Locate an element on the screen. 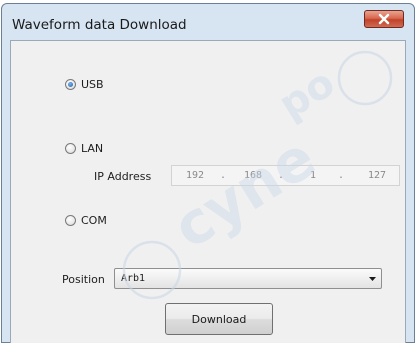 The height and width of the screenshot is (345, 417). lan-label: LAN is located at coordinates (92, 148).